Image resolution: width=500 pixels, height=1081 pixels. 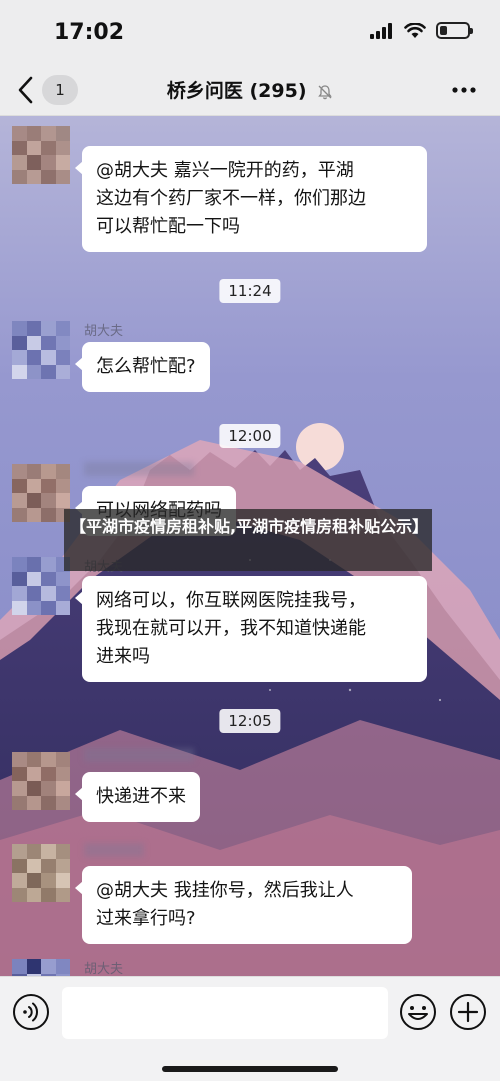 I want to click on banner-text: 【平湖市疫情房租补贴,平湖市疫情房租补贴公示】, so click(x=249, y=526).